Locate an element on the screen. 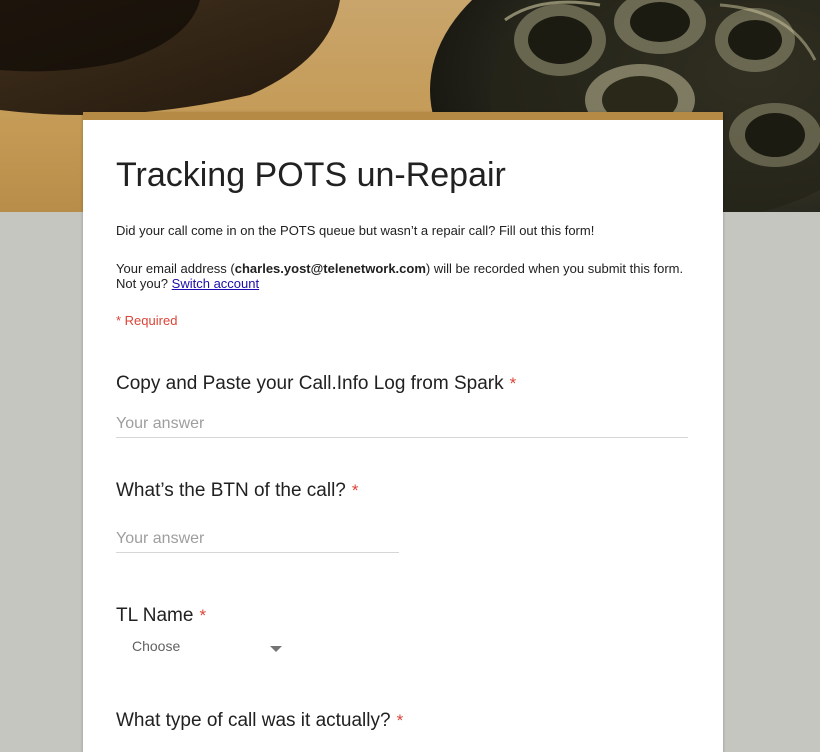 The height and width of the screenshot is (752, 820). chevron-down-icon is located at coordinates (276, 649).